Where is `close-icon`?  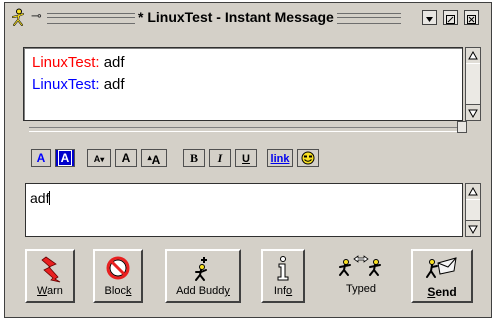 close-icon is located at coordinates (471, 19).